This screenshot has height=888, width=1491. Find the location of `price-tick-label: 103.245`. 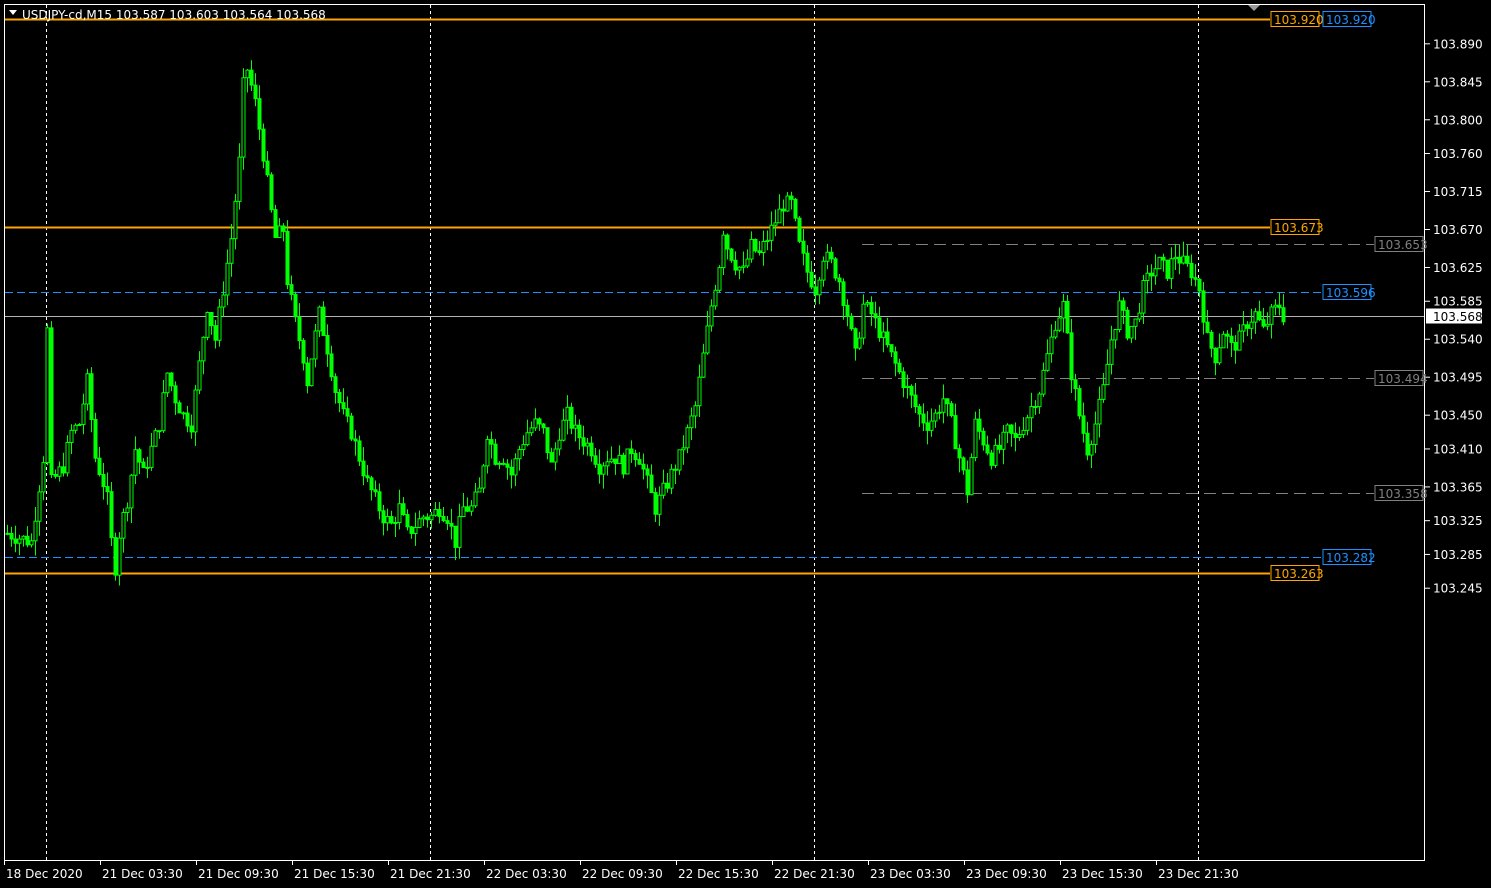

price-tick-label: 103.245 is located at coordinates (1458, 589).